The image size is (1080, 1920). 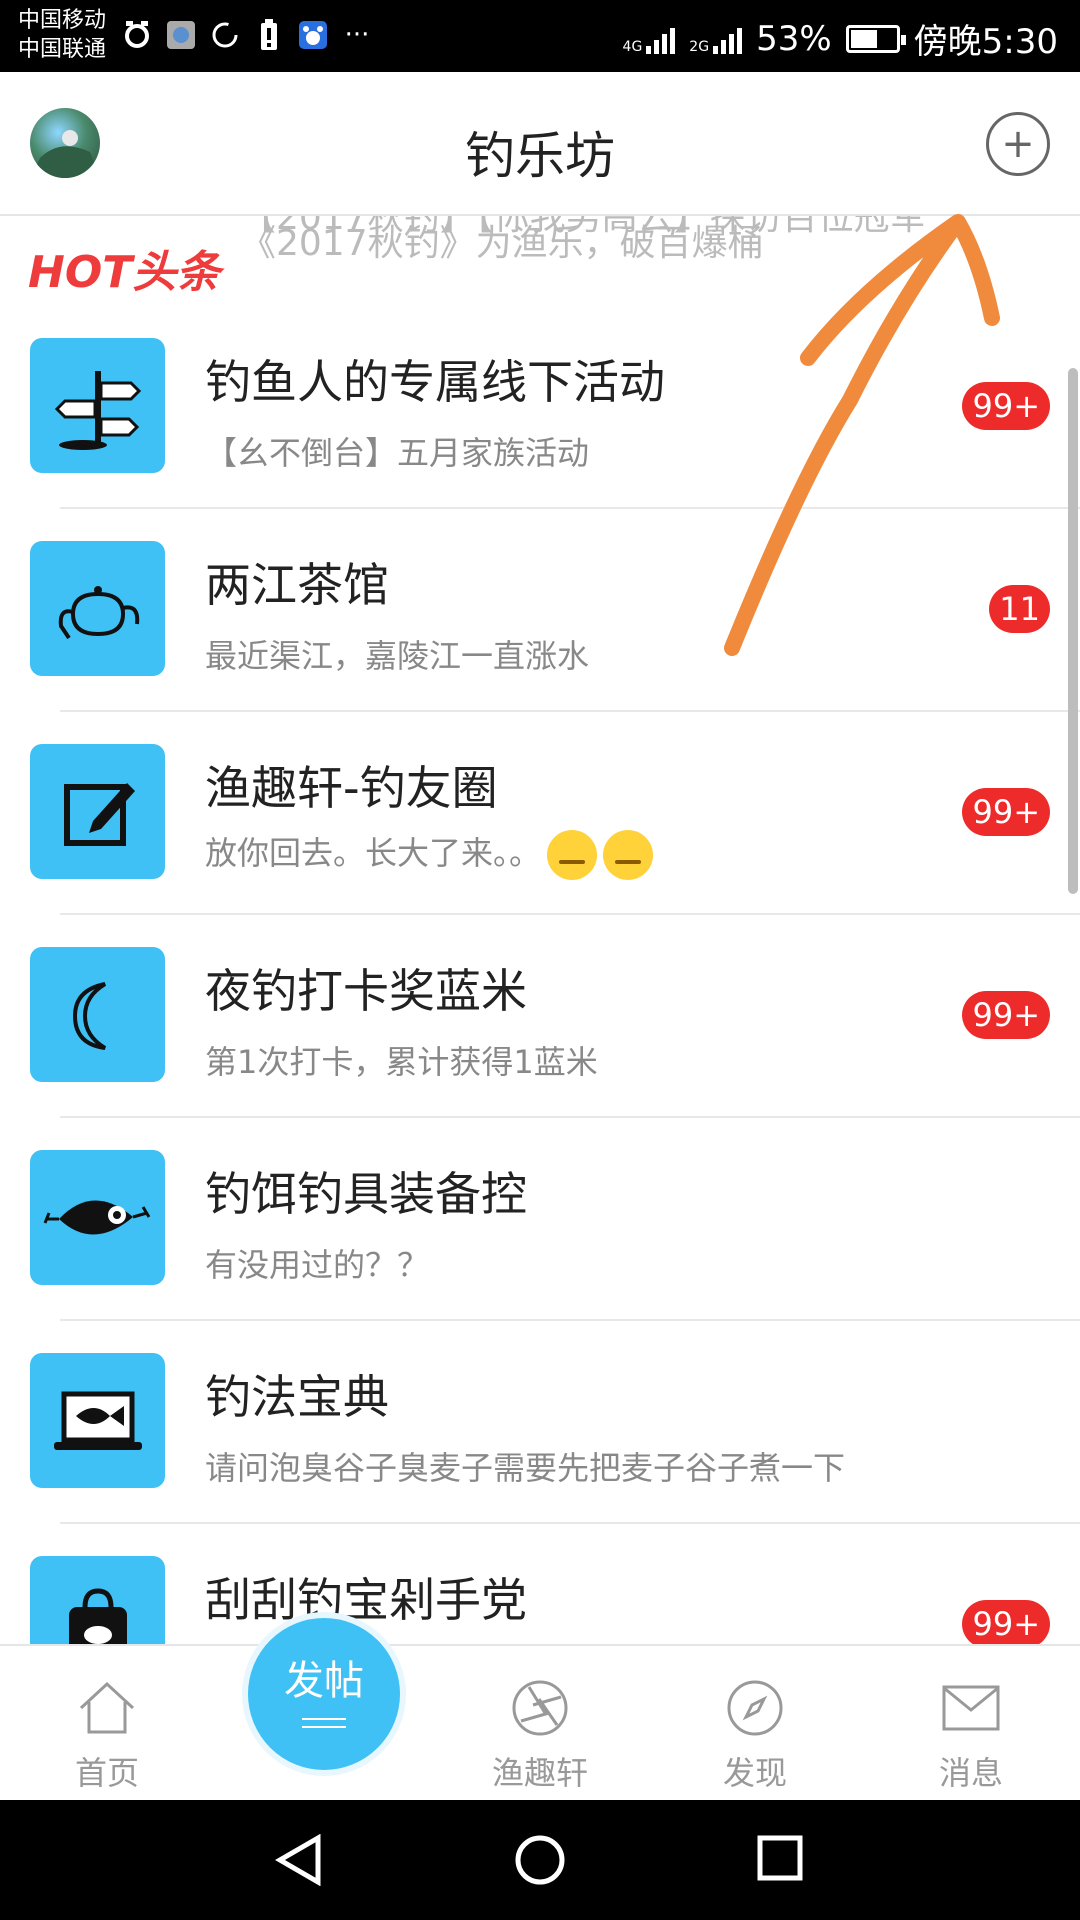 What do you see at coordinates (397, 453) in the screenshot?
I see `item-subtitle: 【幺不倒台】五月家族活动` at bounding box center [397, 453].